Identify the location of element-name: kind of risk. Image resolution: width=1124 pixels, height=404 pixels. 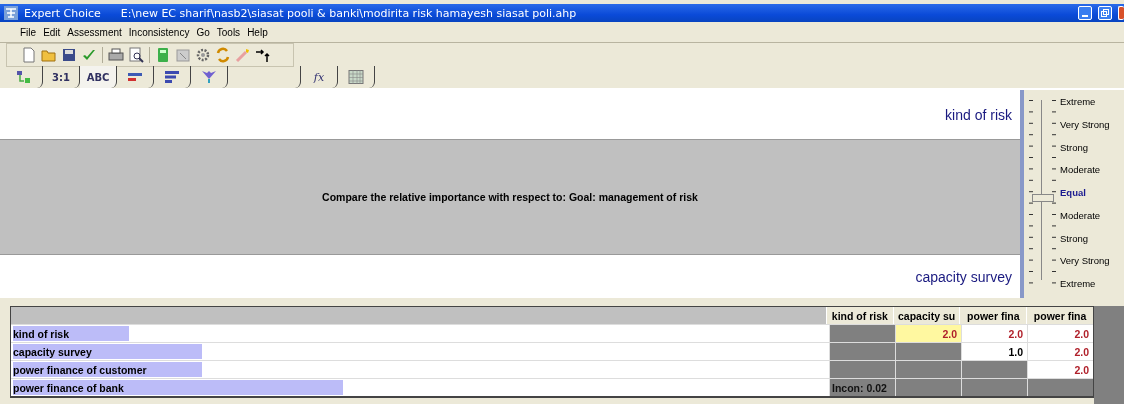
(978, 114).